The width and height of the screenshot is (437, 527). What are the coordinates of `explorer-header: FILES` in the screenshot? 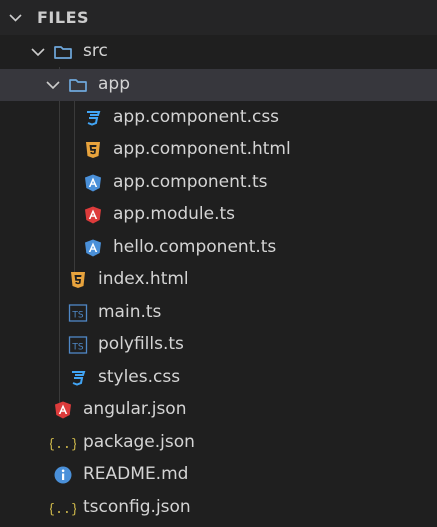 It's located at (218, 17).